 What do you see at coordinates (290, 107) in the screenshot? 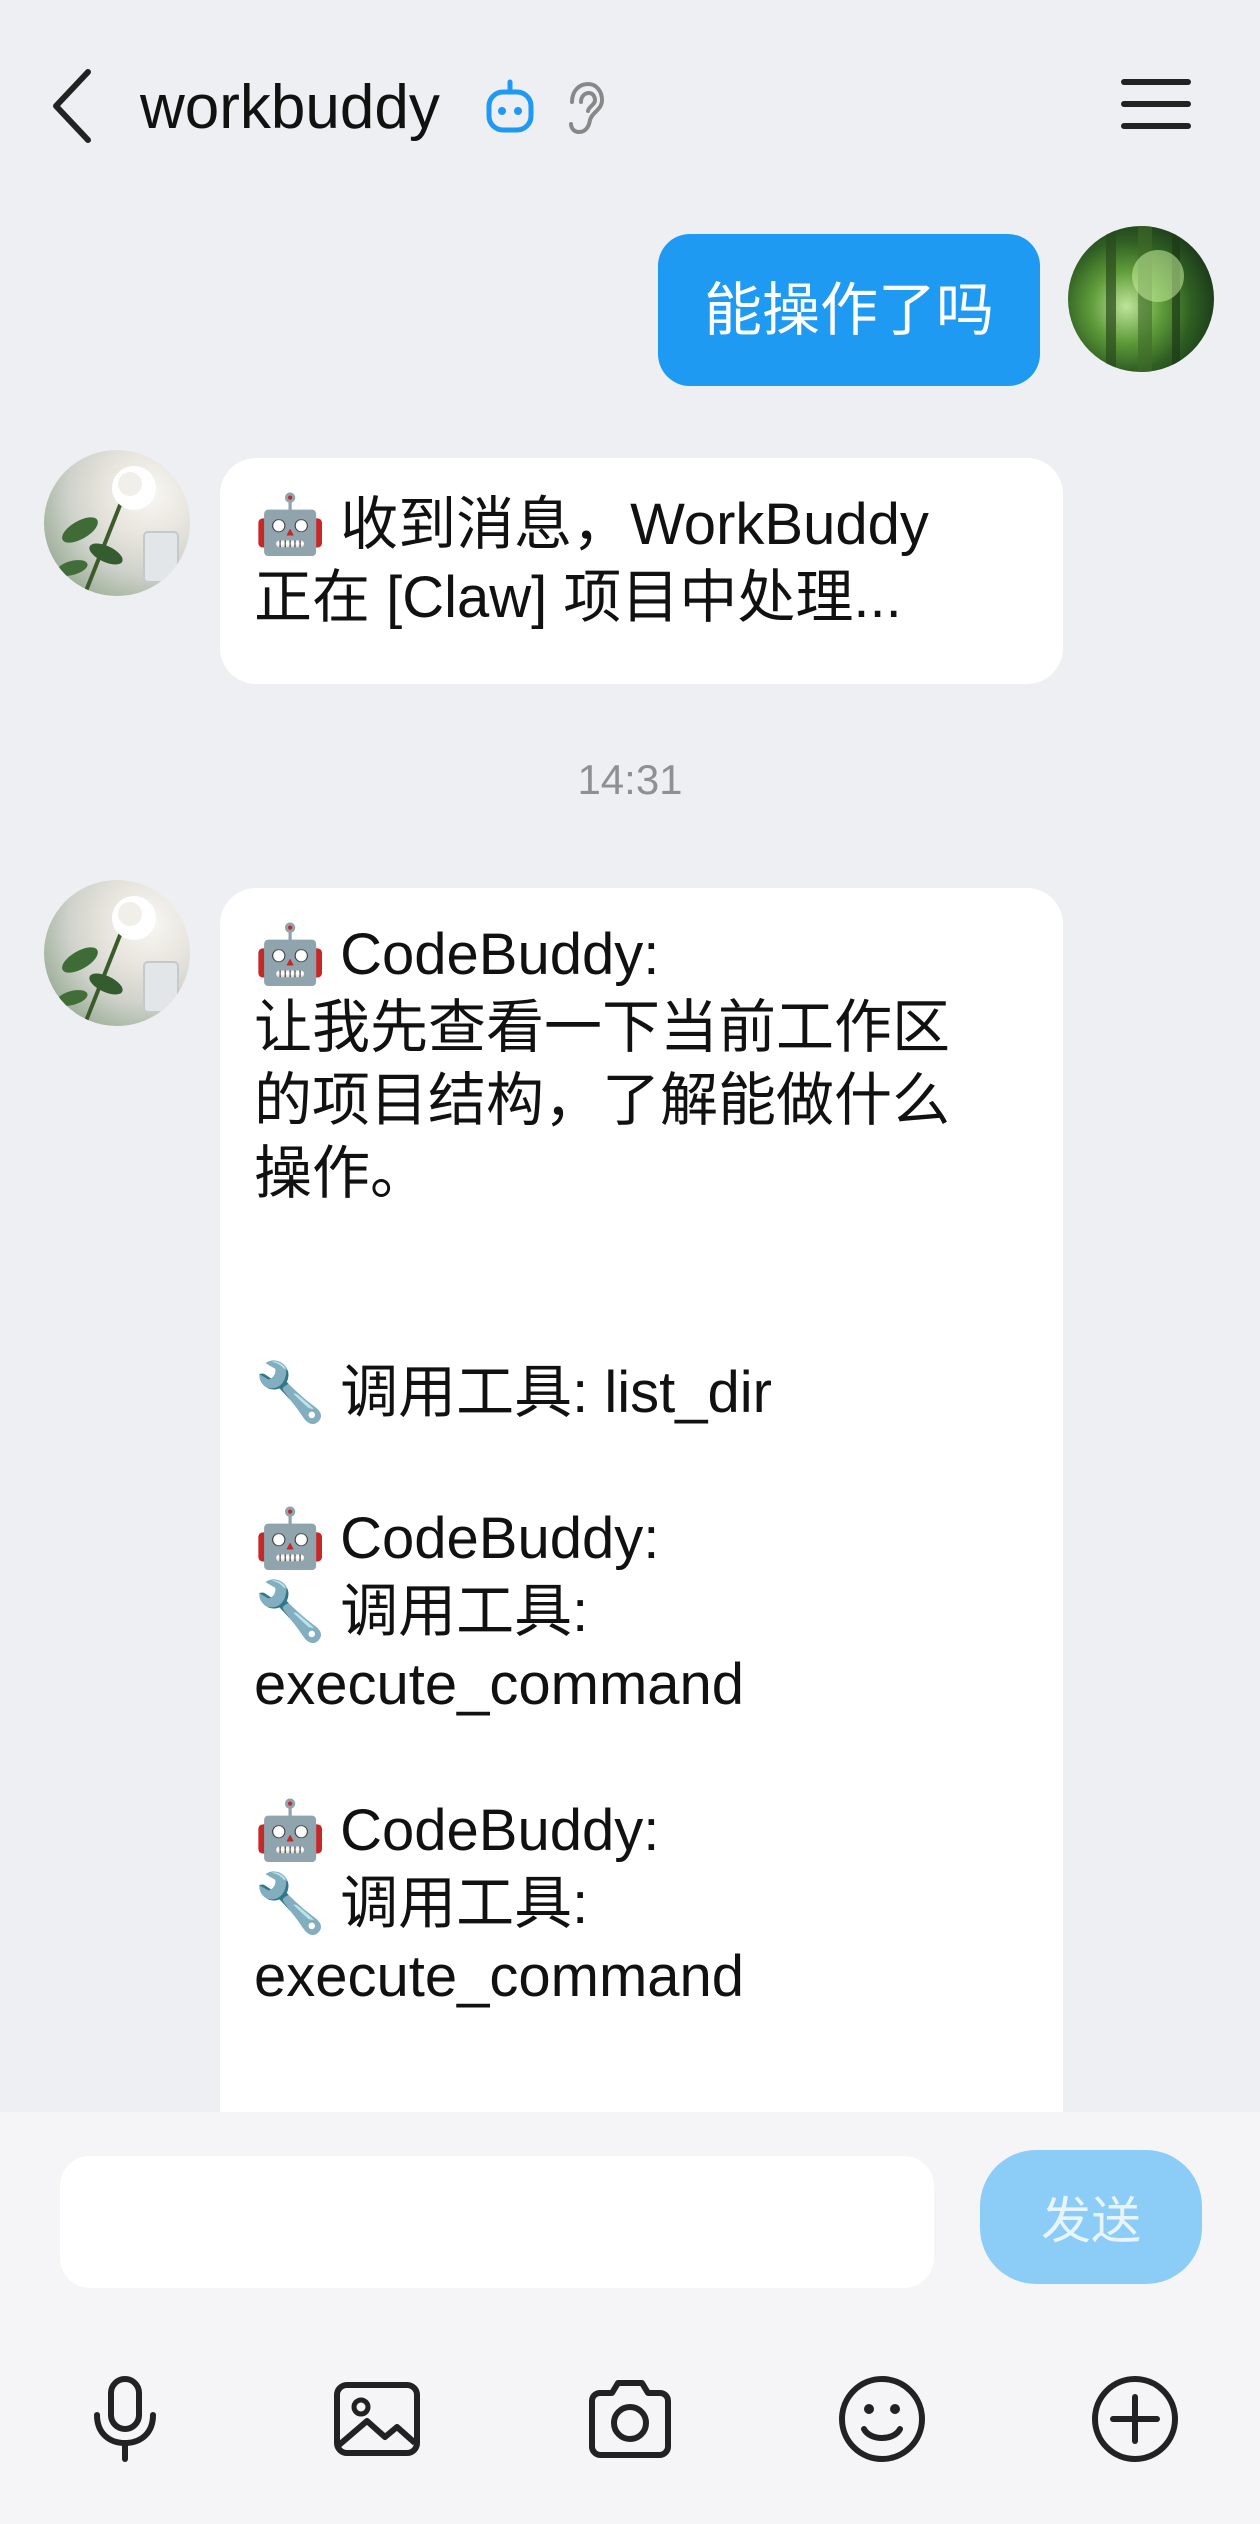
I see `chat-title: workbuddy` at bounding box center [290, 107].